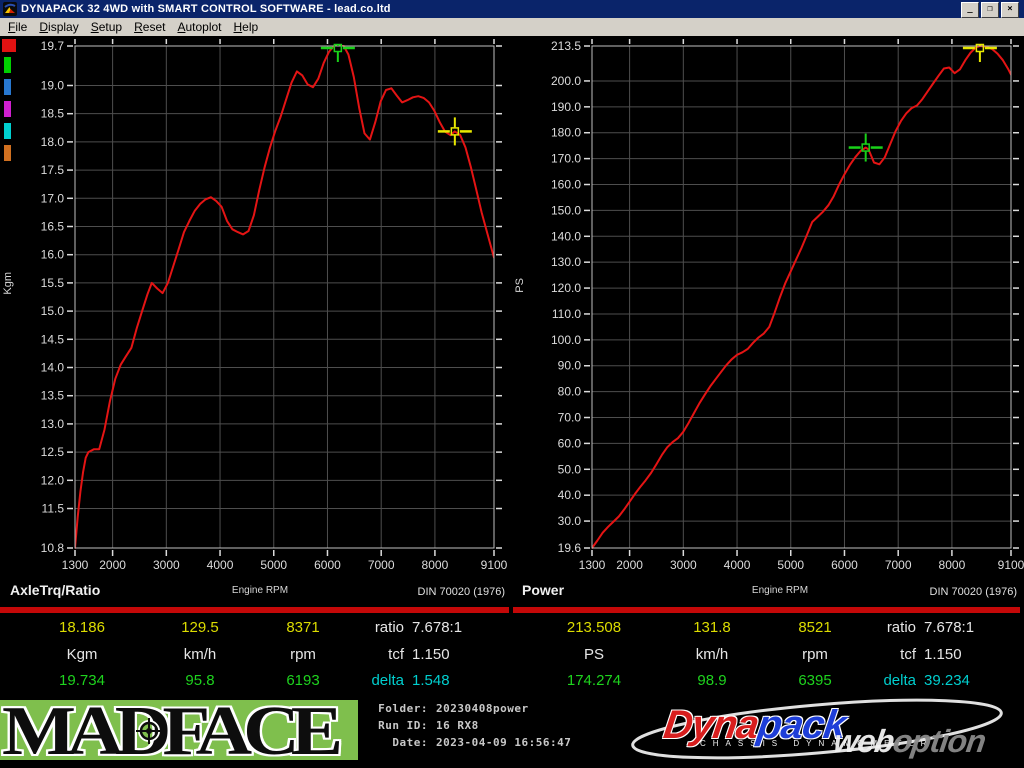  What do you see at coordinates (53, 170) in the screenshot?
I see `y-tick-label: 17.5` at bounding box center [53, 170].